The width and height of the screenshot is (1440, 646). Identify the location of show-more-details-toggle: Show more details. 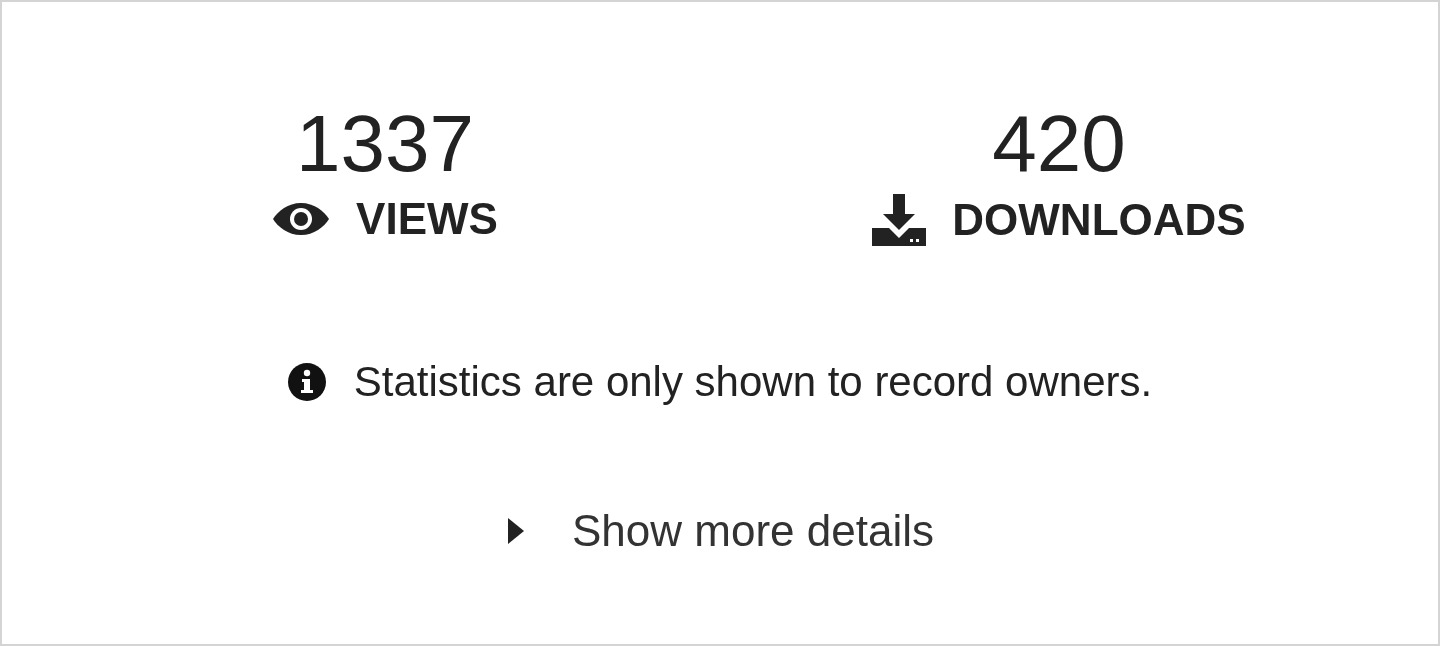
(720, 531).